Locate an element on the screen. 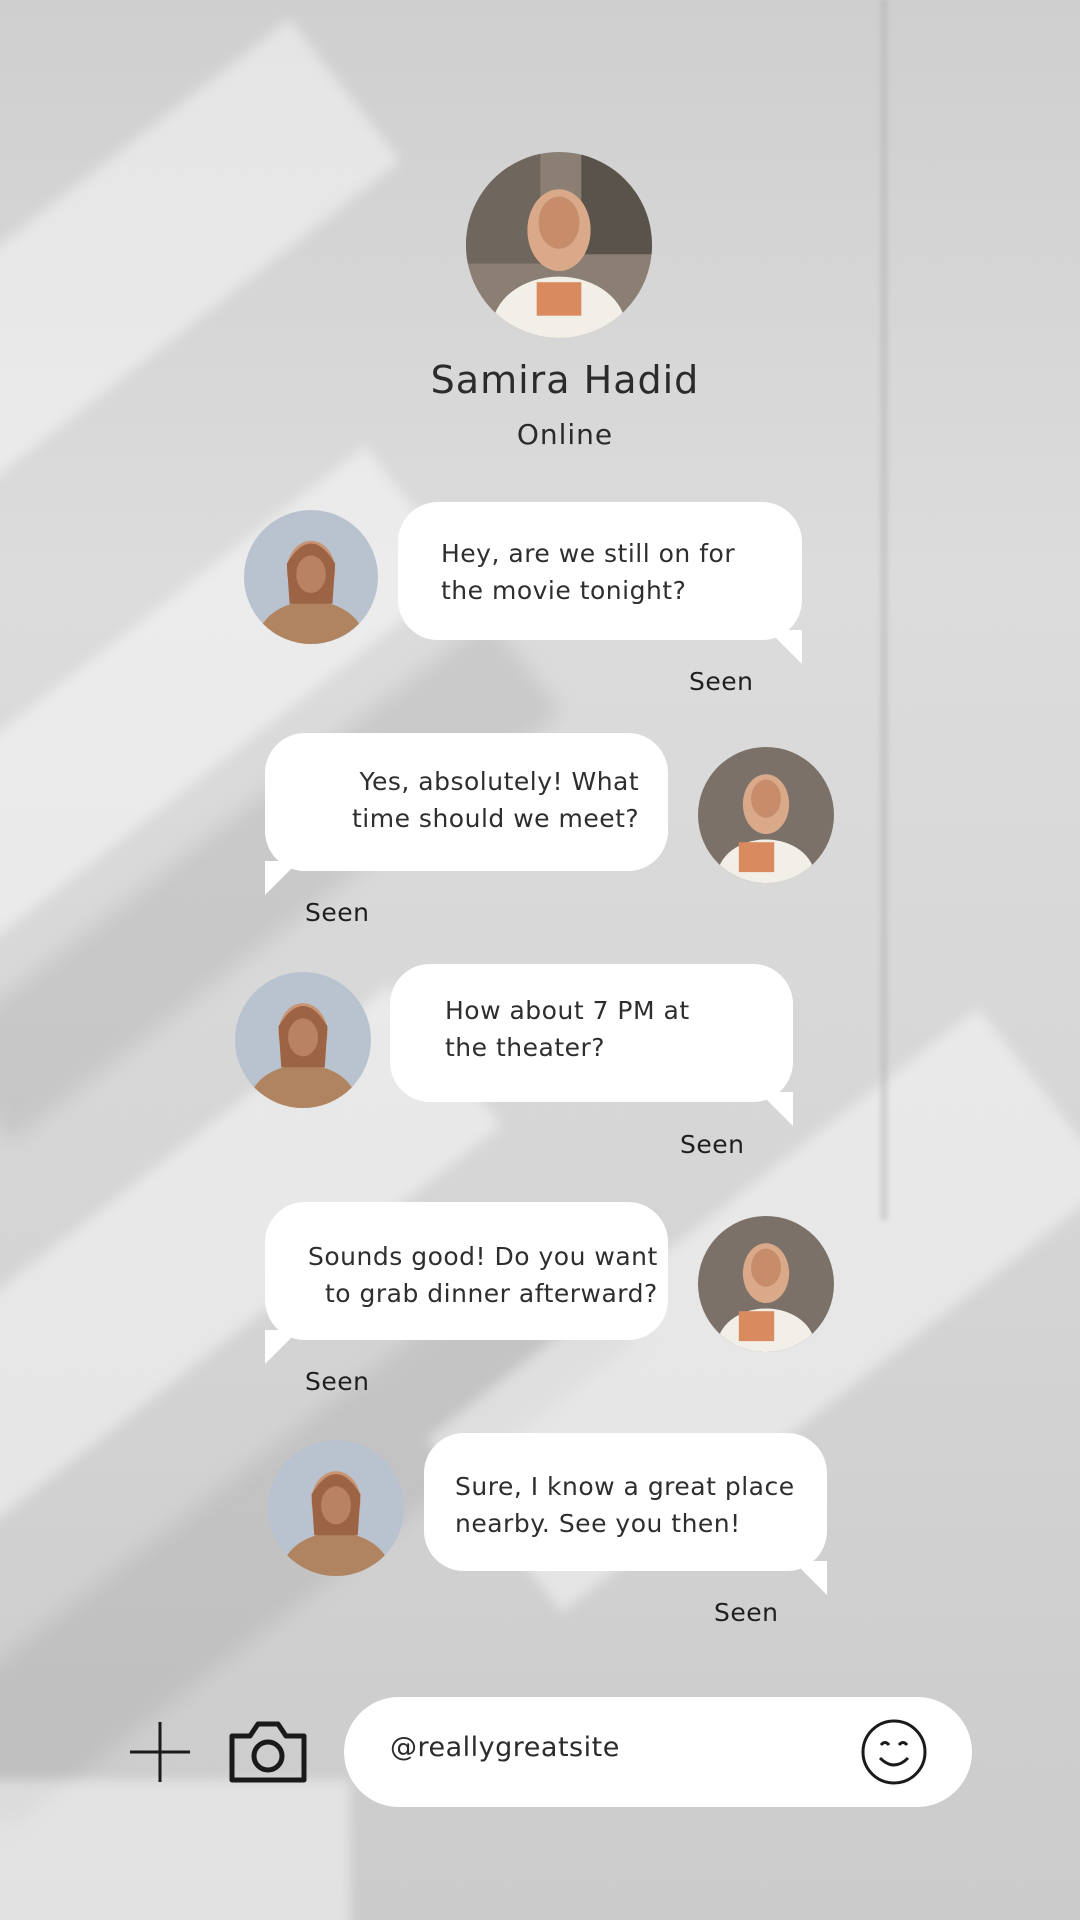  contact-avatar is located at coordinates (559, 245).